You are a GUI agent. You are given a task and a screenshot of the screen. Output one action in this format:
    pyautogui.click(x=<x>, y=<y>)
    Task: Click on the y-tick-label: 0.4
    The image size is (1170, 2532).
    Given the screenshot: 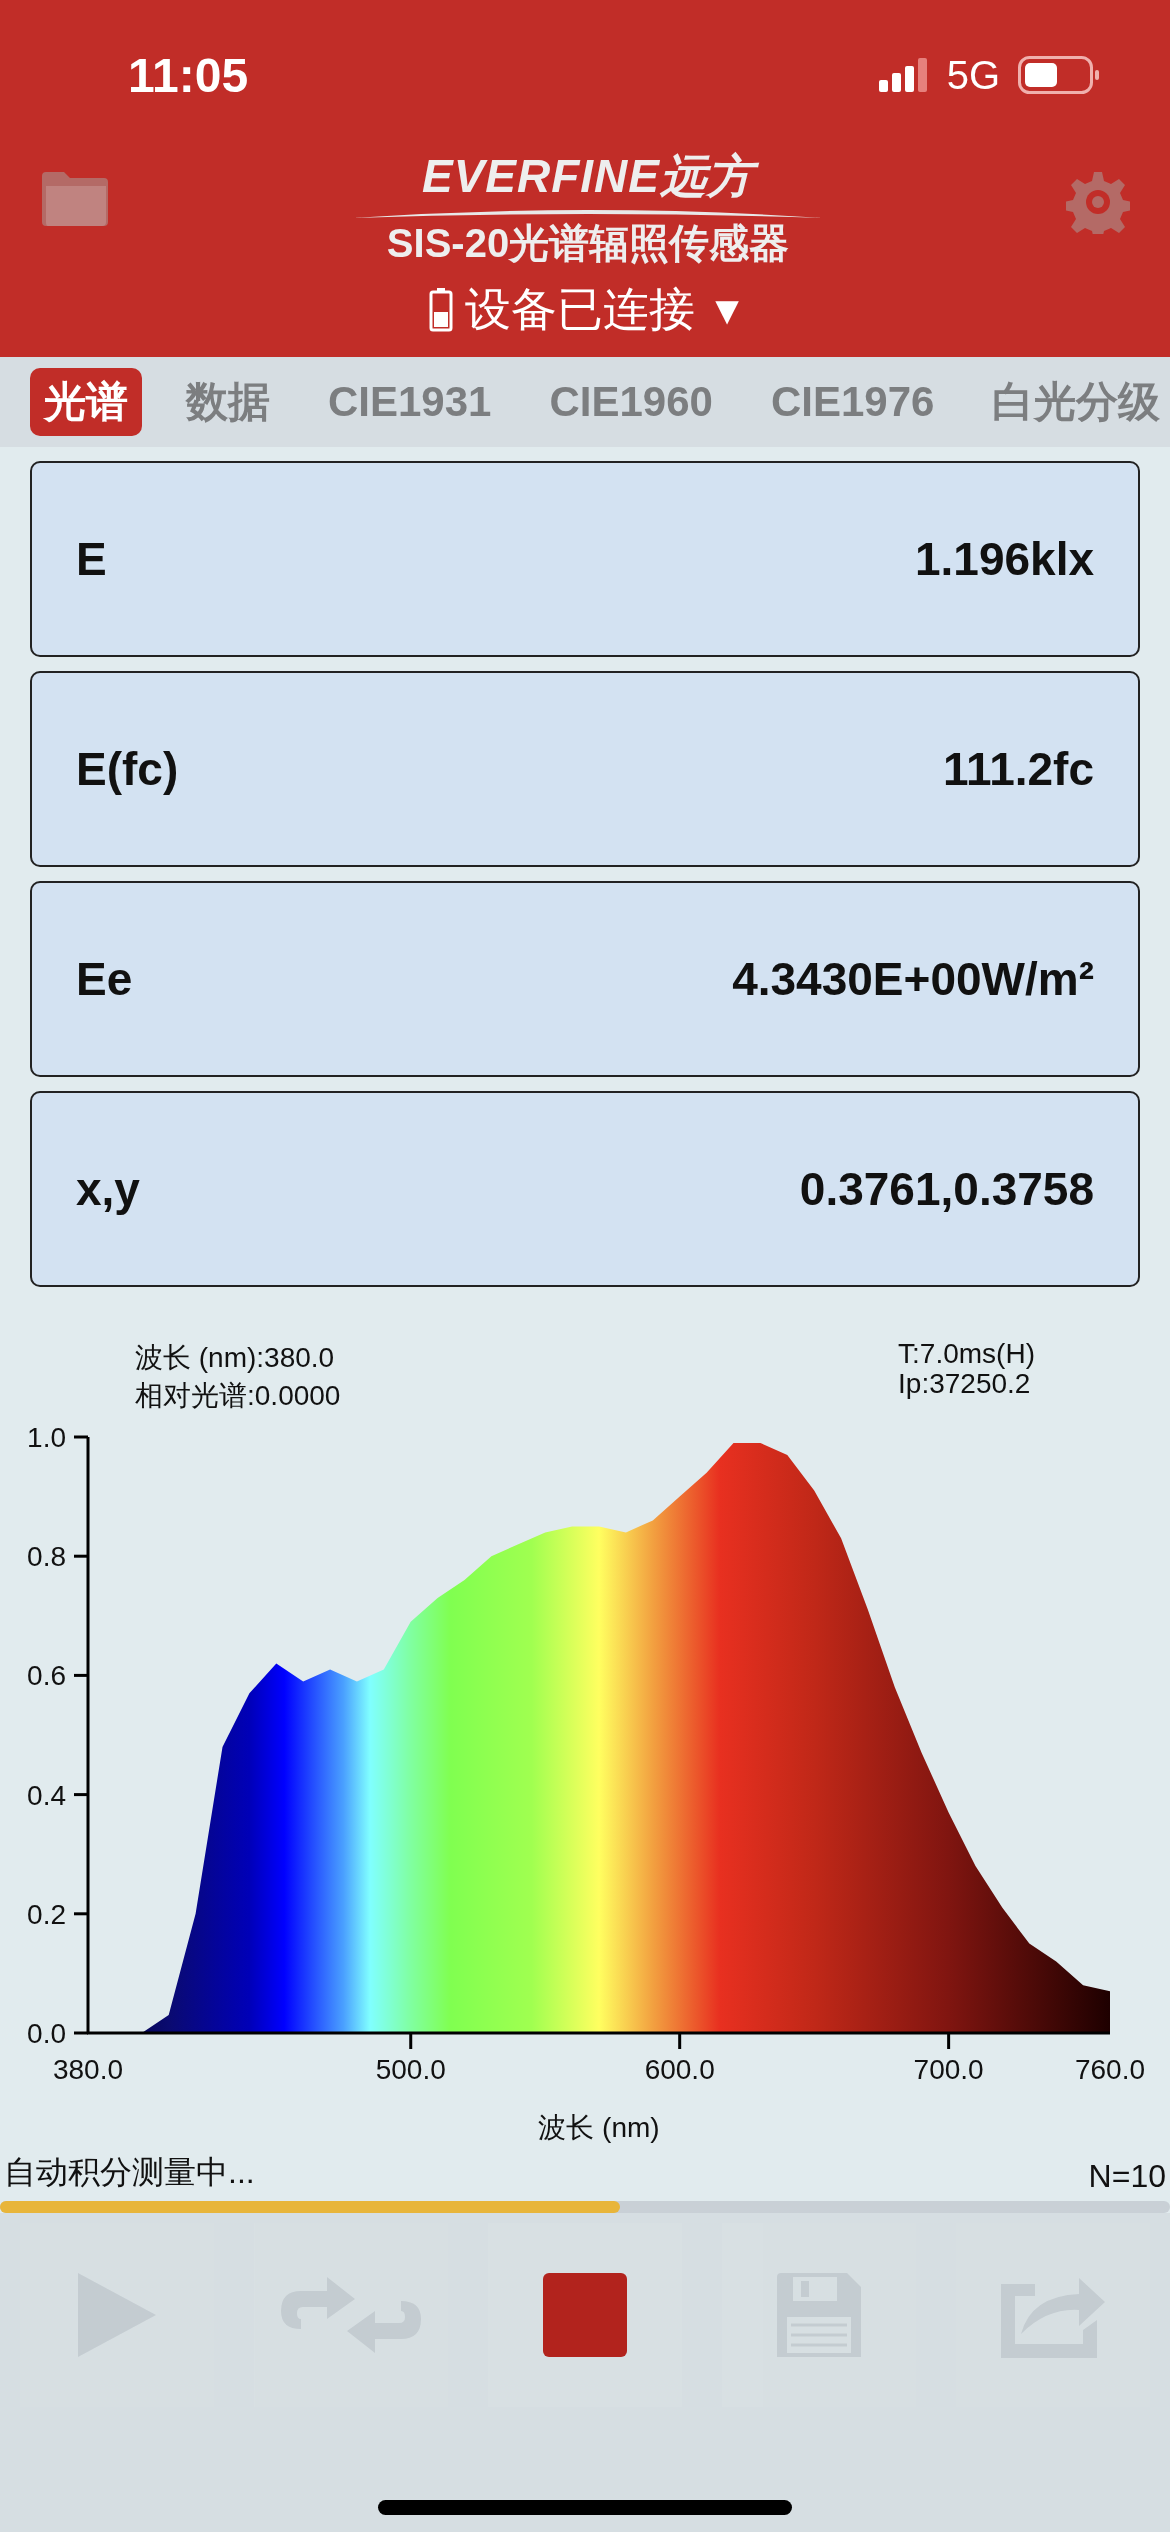 What is the action you would take?
    pyautogui.click(x=46, y=1795)
    